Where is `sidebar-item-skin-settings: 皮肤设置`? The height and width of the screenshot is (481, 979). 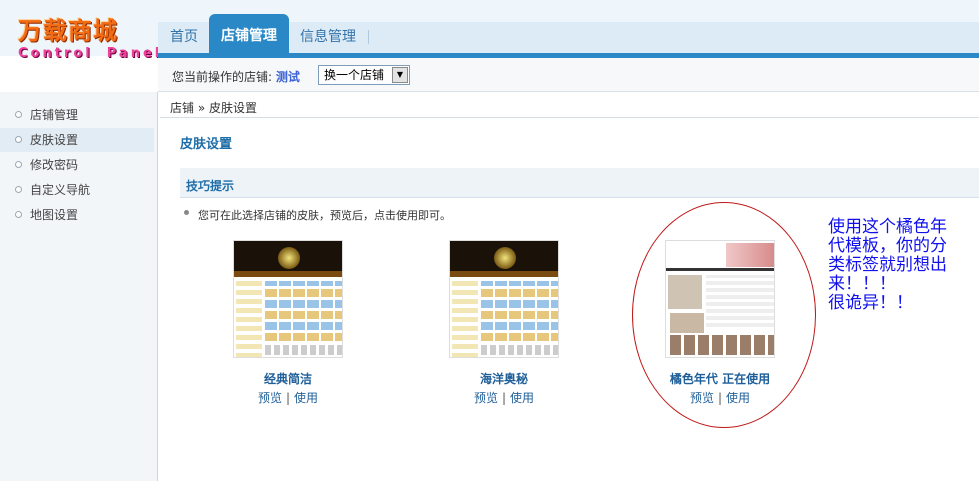
sidebar-item-skin-settings: 皮肤设置 is located at coordinates (77, 140).